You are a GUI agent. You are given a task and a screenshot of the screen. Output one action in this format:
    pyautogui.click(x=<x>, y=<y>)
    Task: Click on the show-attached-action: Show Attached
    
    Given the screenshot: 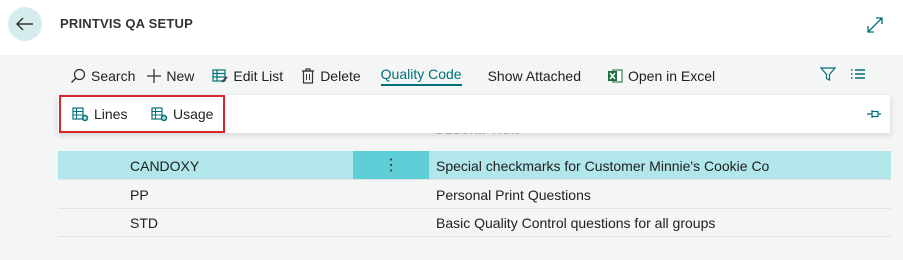 What is the action you would take?
    pyautogui.click(x=534, y=76)
    